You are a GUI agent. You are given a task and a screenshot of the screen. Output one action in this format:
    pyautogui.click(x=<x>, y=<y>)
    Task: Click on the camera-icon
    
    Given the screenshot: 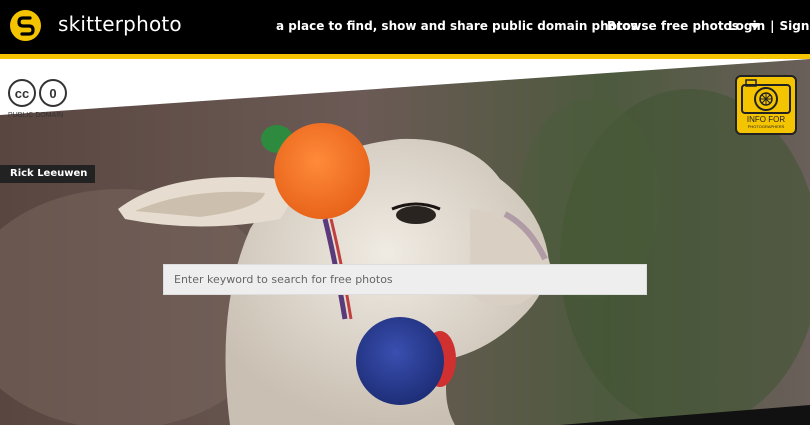 What is the action you would take?
    pyautogui.click(x=766, y=96)
    